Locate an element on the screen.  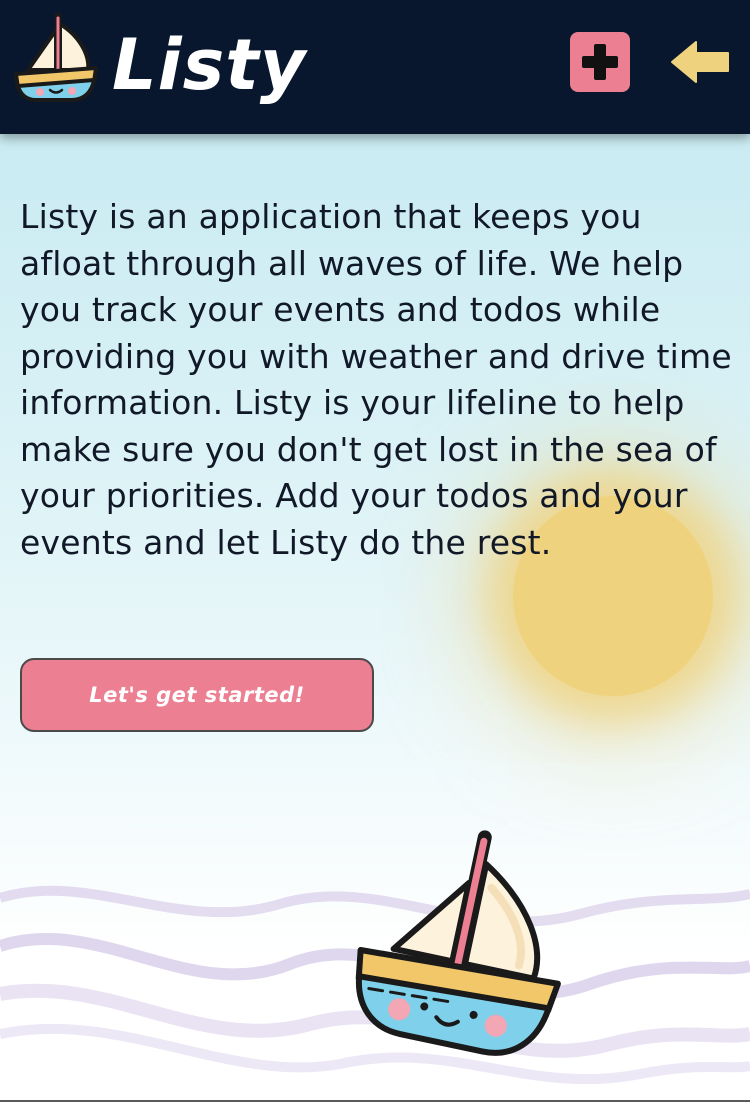
app-header: Listy is located at coordinates (375, 67).